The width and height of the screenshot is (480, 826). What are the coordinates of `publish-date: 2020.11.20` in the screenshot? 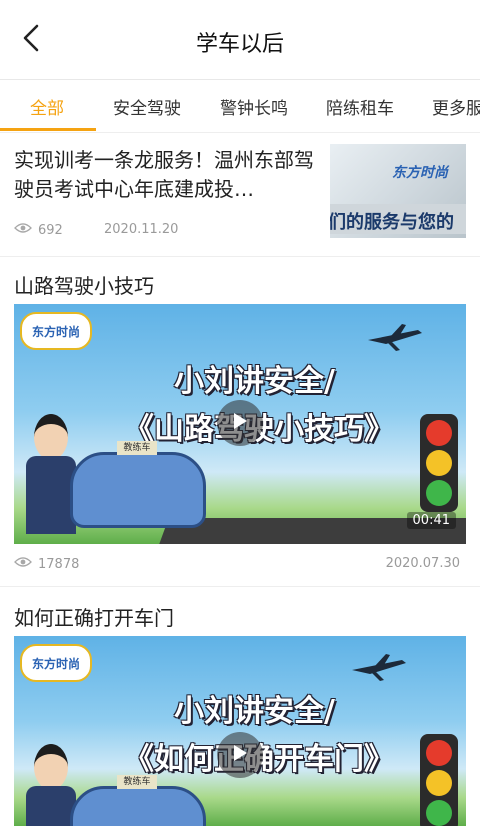 It's located at (141, 229).